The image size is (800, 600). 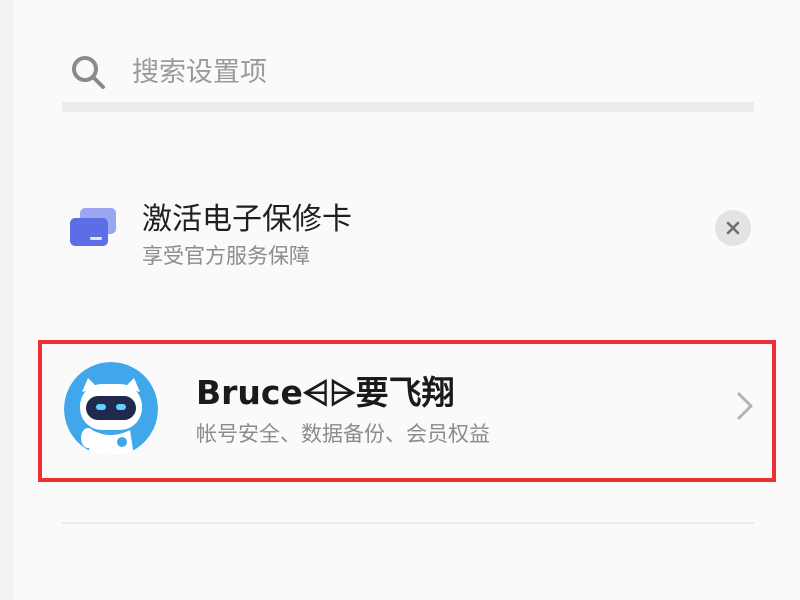 I want to click on search-input, so click(x=412, y=72).